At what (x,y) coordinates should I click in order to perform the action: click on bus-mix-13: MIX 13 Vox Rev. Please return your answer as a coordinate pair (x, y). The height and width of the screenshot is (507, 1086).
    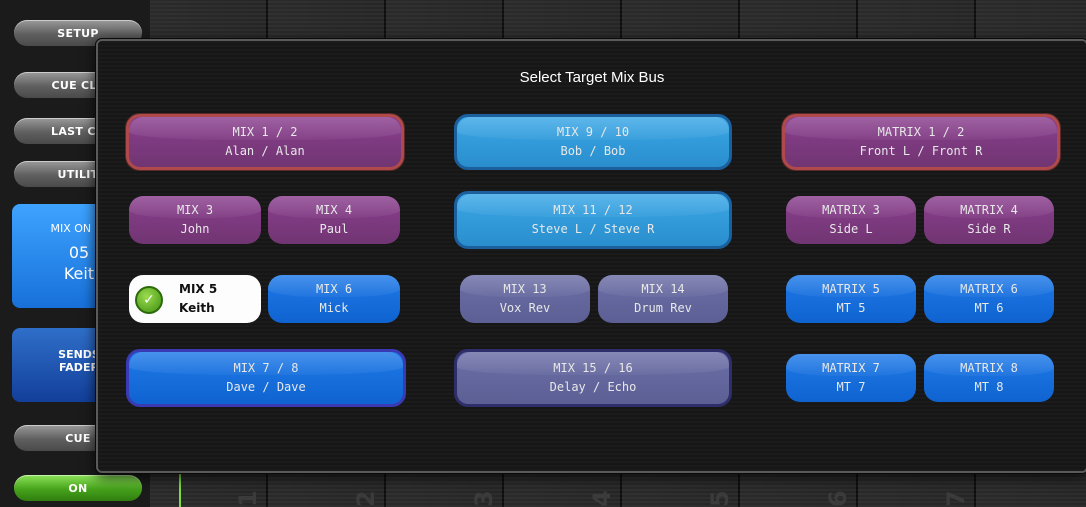
    Looking at the image, I should click on (525, 299).